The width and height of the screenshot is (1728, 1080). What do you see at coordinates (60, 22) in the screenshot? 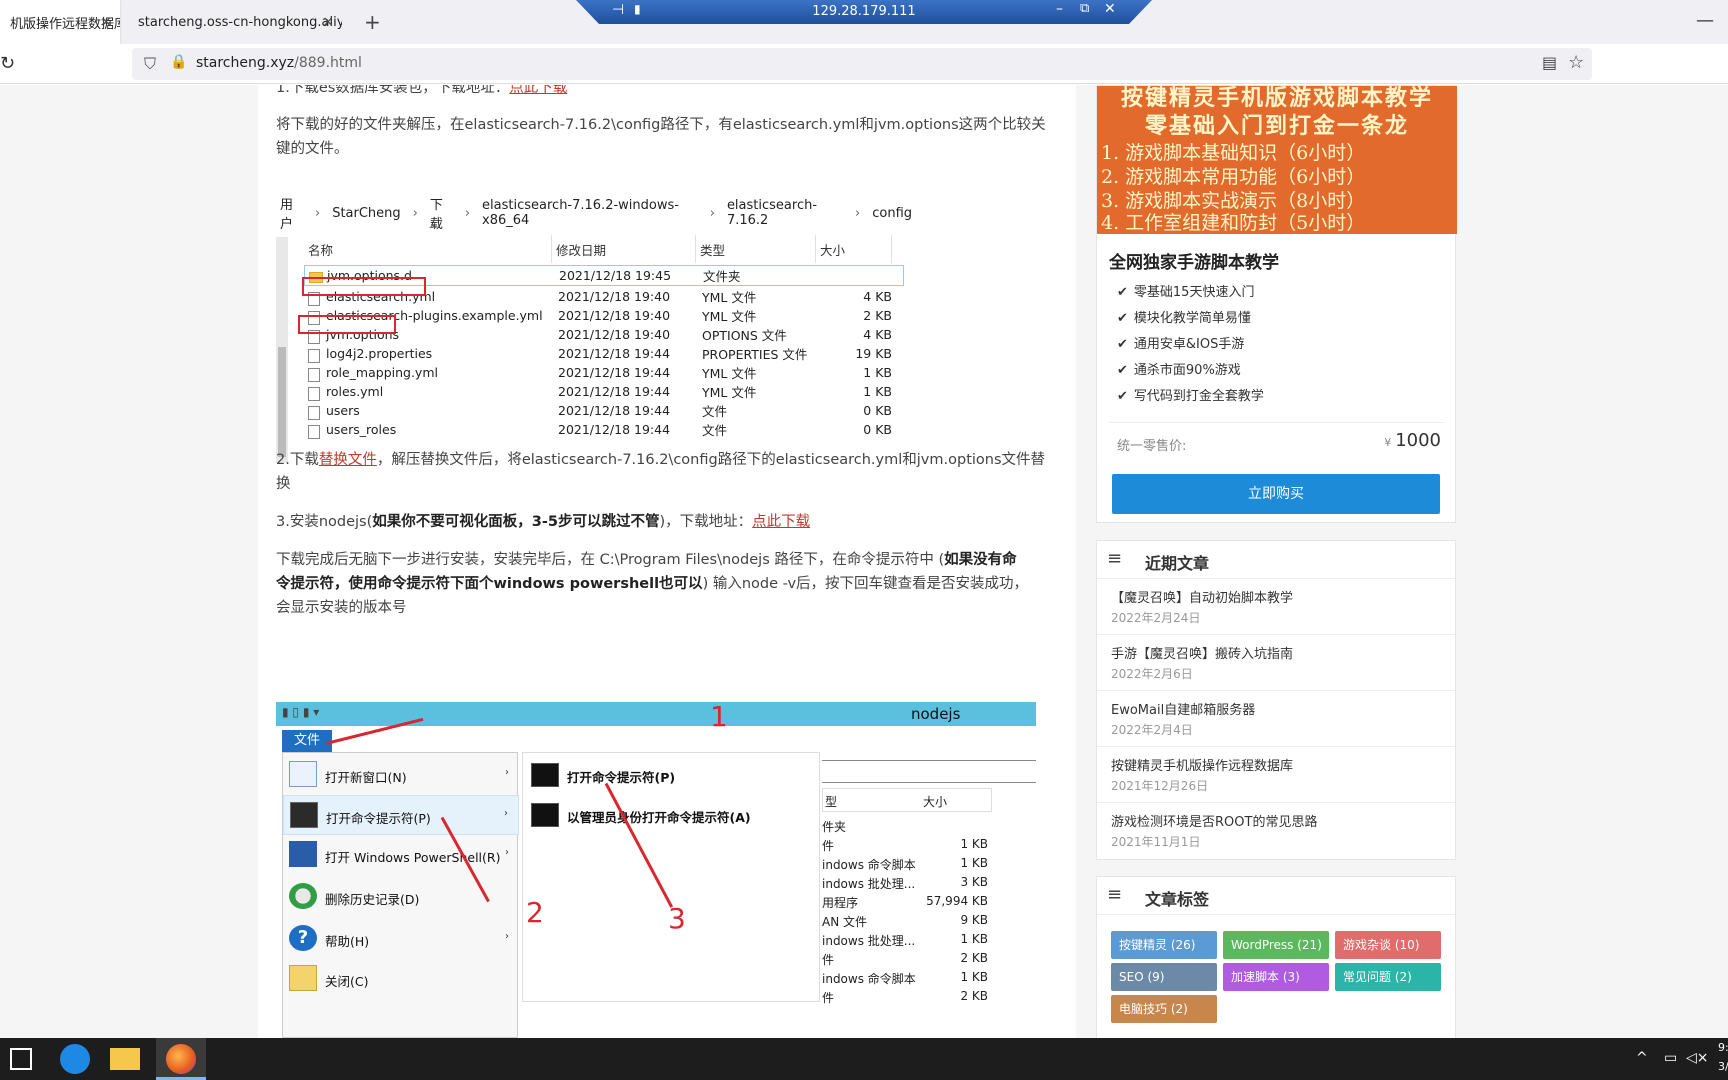
I see `tab-current: 机版操作远程数据库 ×` at bounding box center [60, 22].